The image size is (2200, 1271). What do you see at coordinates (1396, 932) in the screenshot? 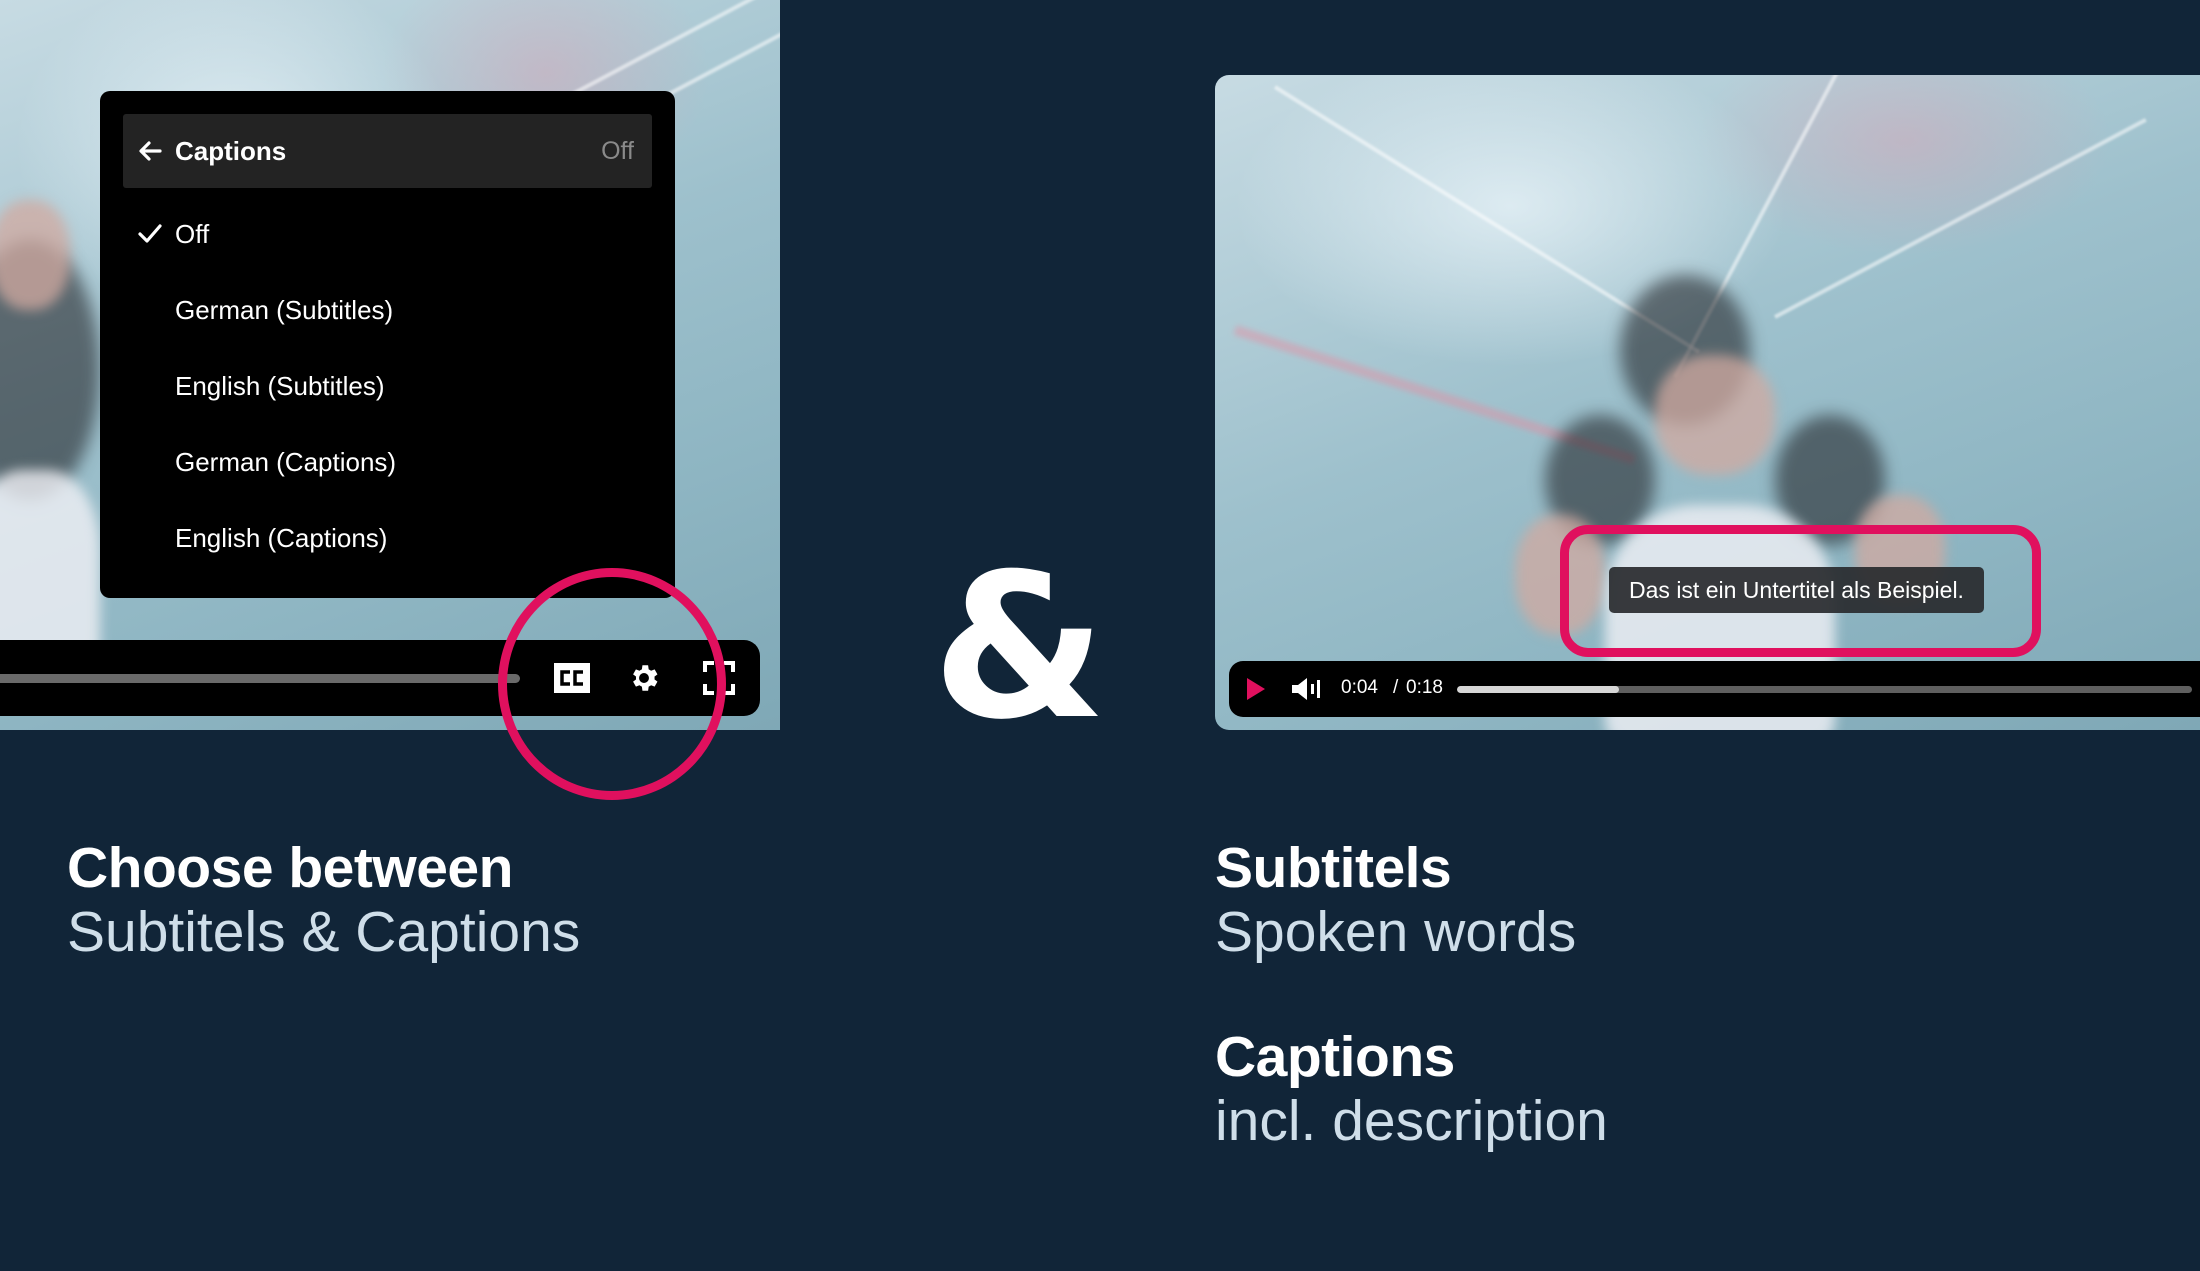
I see `subtitles-subheading: Spoken words` at bounding box center [1396, 932].